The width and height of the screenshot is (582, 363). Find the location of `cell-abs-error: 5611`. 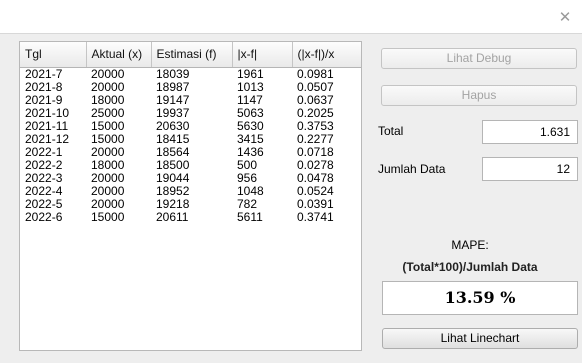

cell-abs-error: 5611 is located at coordinates (250, 216).